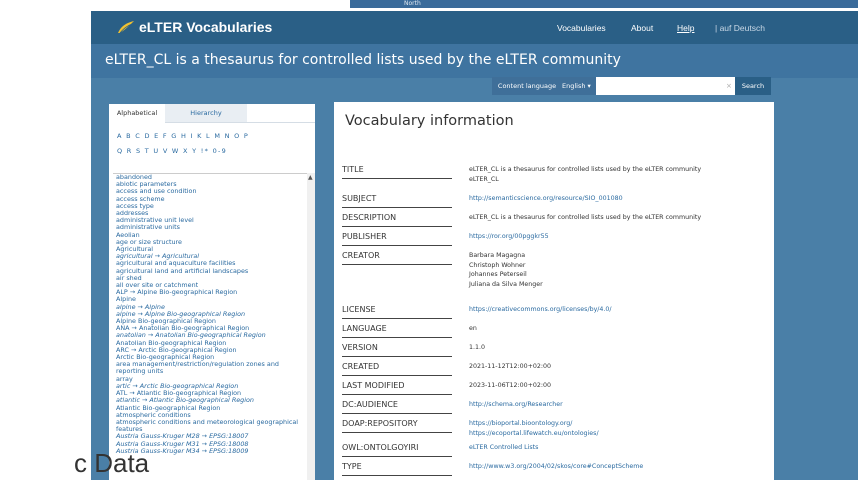  What do you see at coordinates (397, 388) in the screenshot?
I see `property-label: LAST MODIFIED` at bounding box center [397, 388].